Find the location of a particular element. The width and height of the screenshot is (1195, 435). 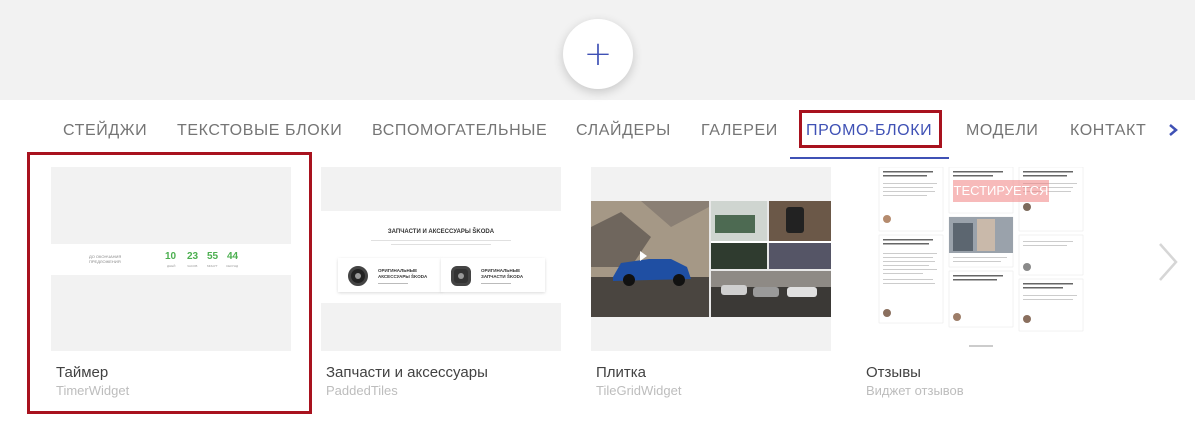

plus-icon: + is located at coordinates (598, 54).